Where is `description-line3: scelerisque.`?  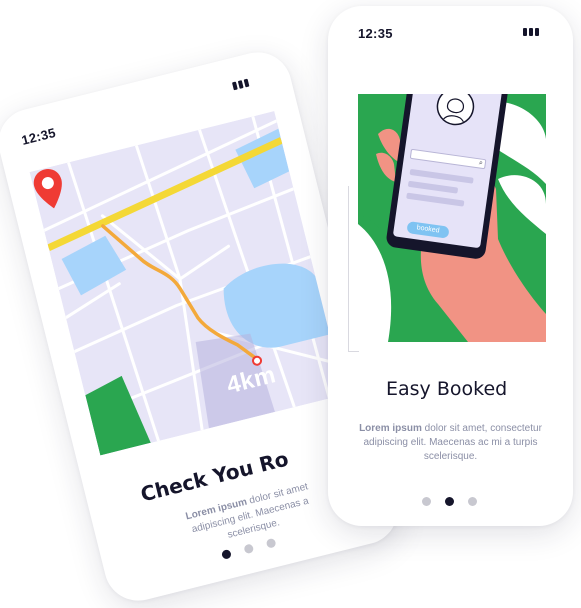 description-line3: scelerisque. is located at coordinates (450, 456).